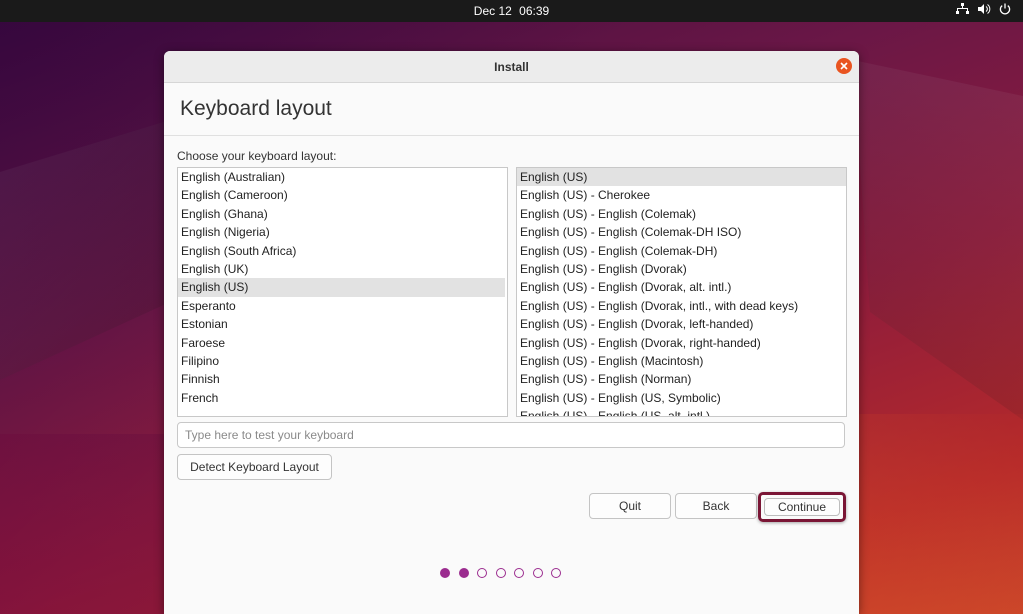 The height and width of the screenshot is (614, 1023). What do you see at coordinates (630, 506) in the screenshot?
I see `quit-button: Quit` at bounding box center [630, 506].